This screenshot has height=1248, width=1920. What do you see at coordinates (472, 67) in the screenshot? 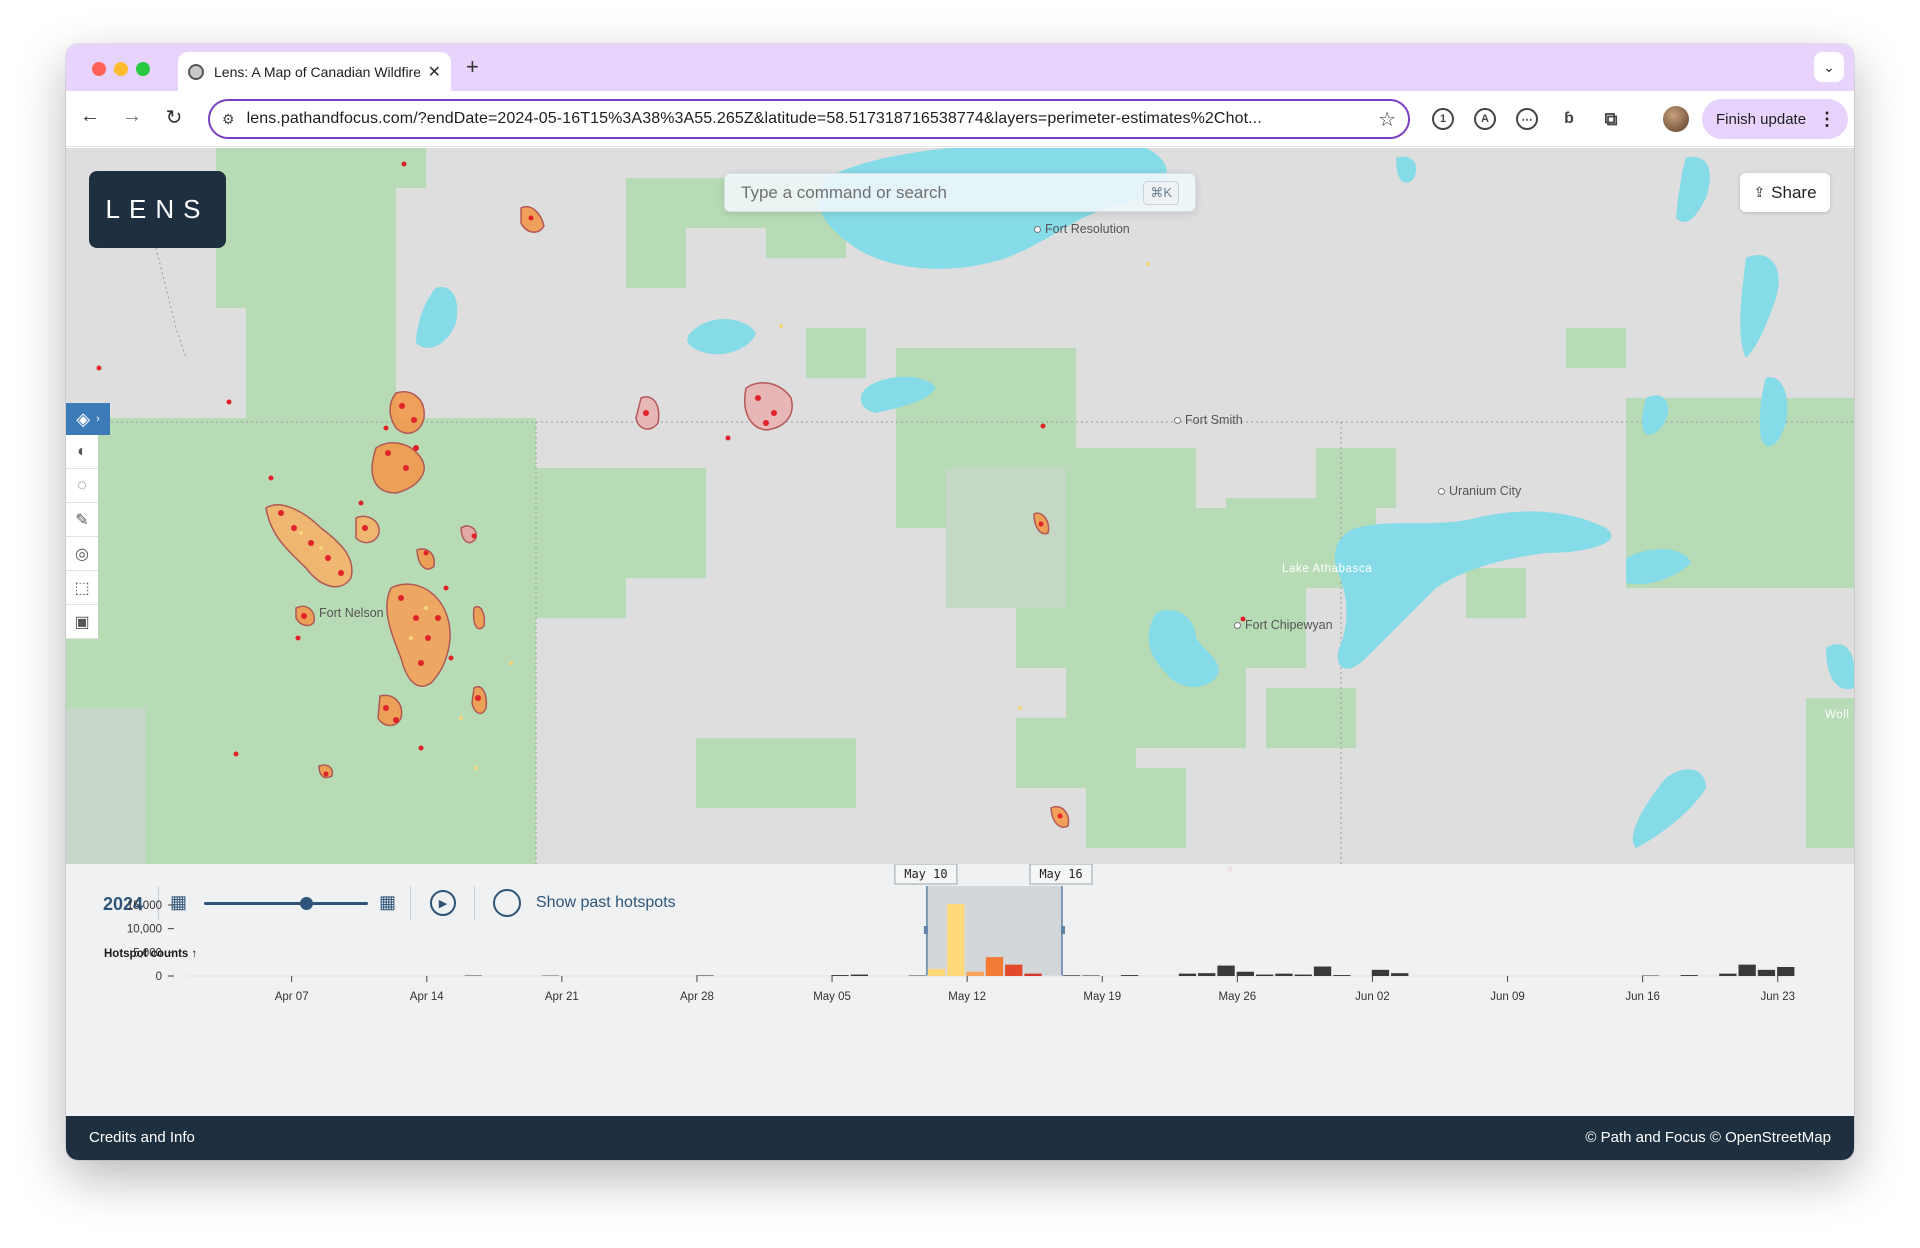
I see `new-tab-button: +` at bounding box center [472, 67].